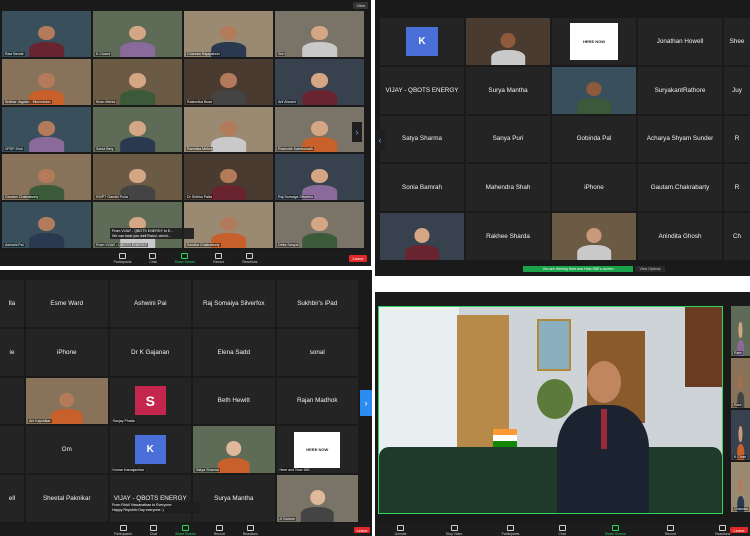 The image size is (750, 536). What do you see at coordinates (422, 188) in the screenshot?
I see `participant-tile: Sonia Bamrah` at bounding box center [422, 188].